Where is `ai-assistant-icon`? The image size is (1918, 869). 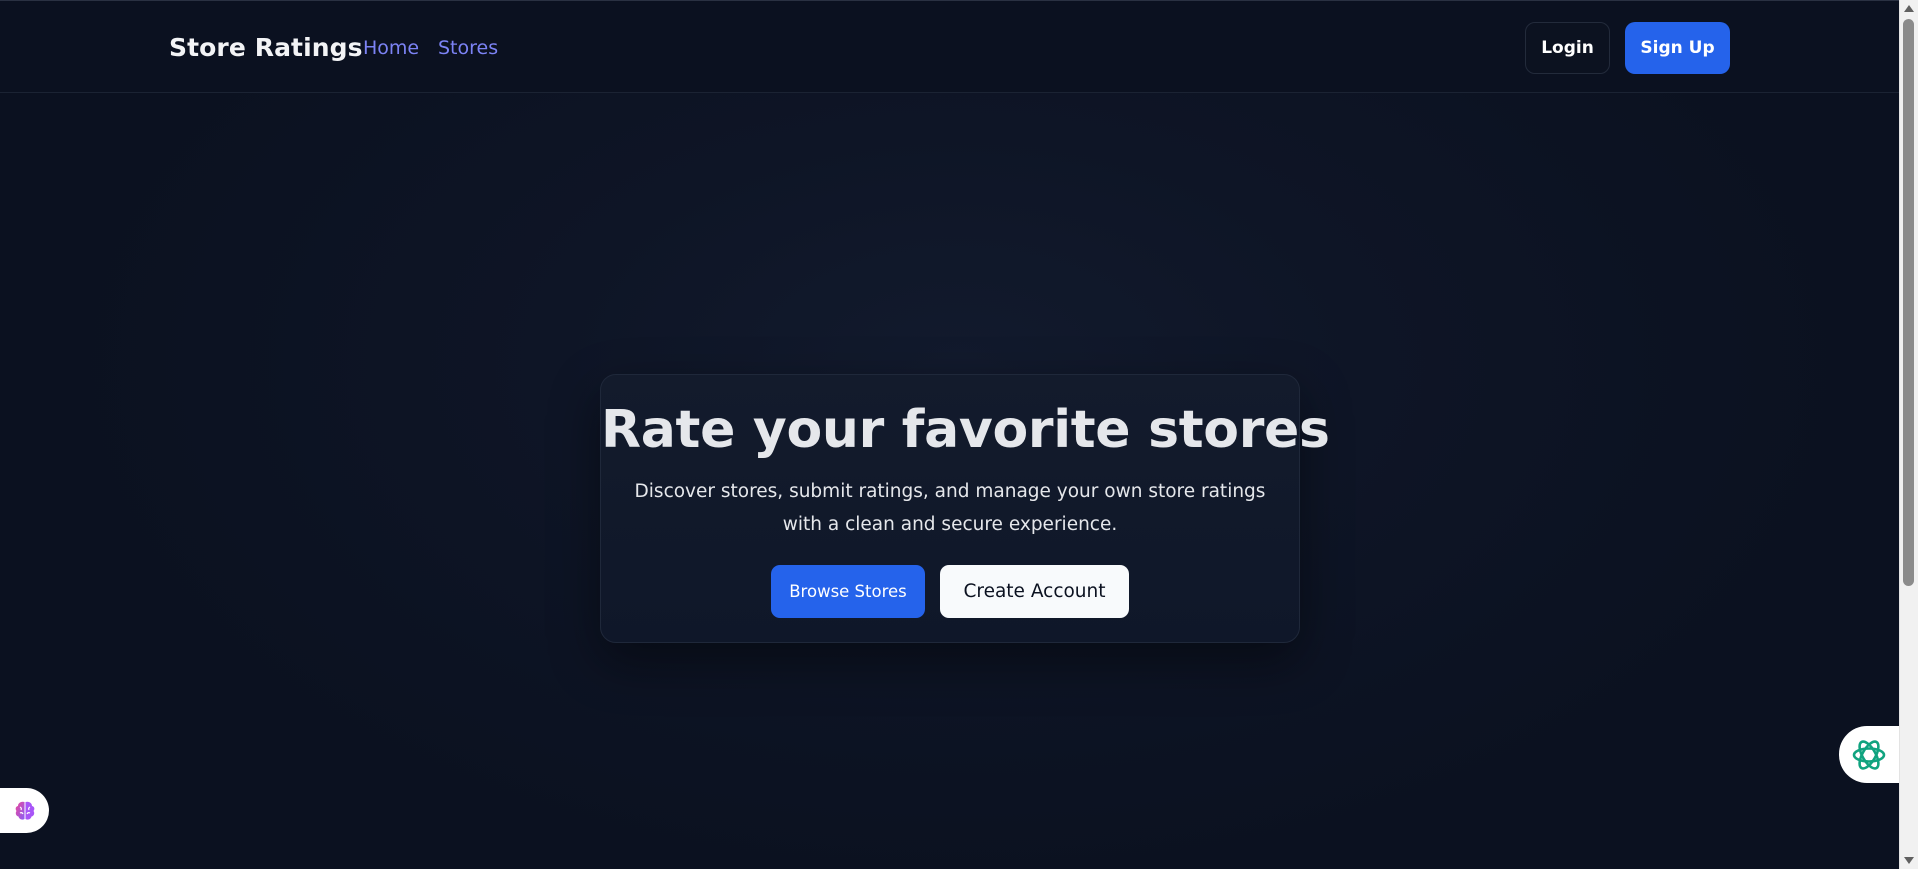 ai-assistant-icon is located at coordinates (1869, 754).